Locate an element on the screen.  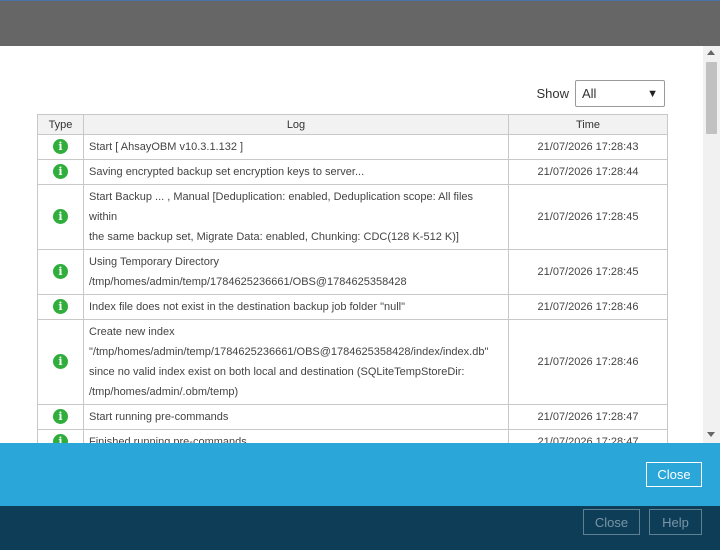
bottom-close-button: Close is located at coordinates (611, 522).